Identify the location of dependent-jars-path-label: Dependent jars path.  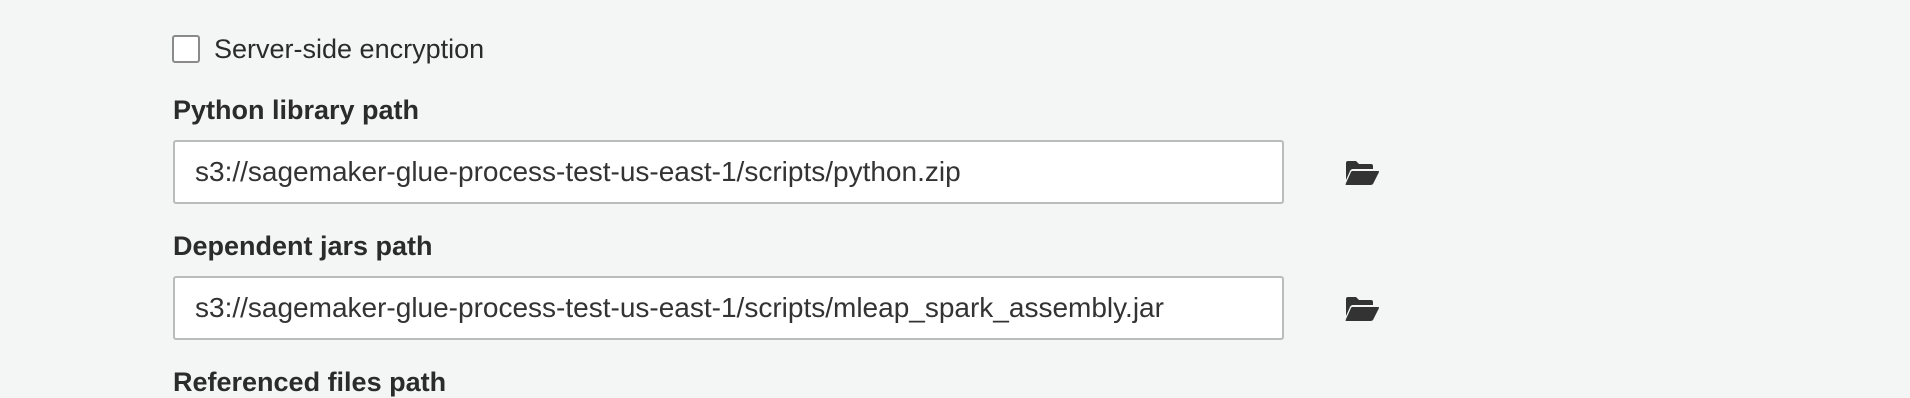
(303, 246).